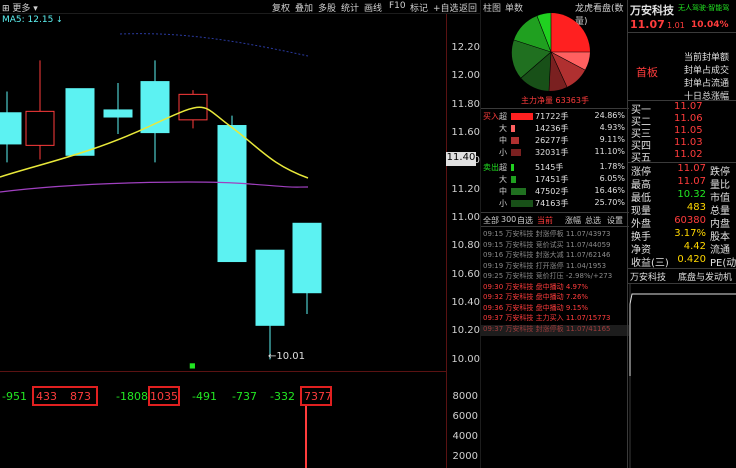 The image size is (736, 468). What do you see at coordinates (612, 127) in the screenshot?
I see `flow-percent: 4.93%` at bounding box center [612, 127].